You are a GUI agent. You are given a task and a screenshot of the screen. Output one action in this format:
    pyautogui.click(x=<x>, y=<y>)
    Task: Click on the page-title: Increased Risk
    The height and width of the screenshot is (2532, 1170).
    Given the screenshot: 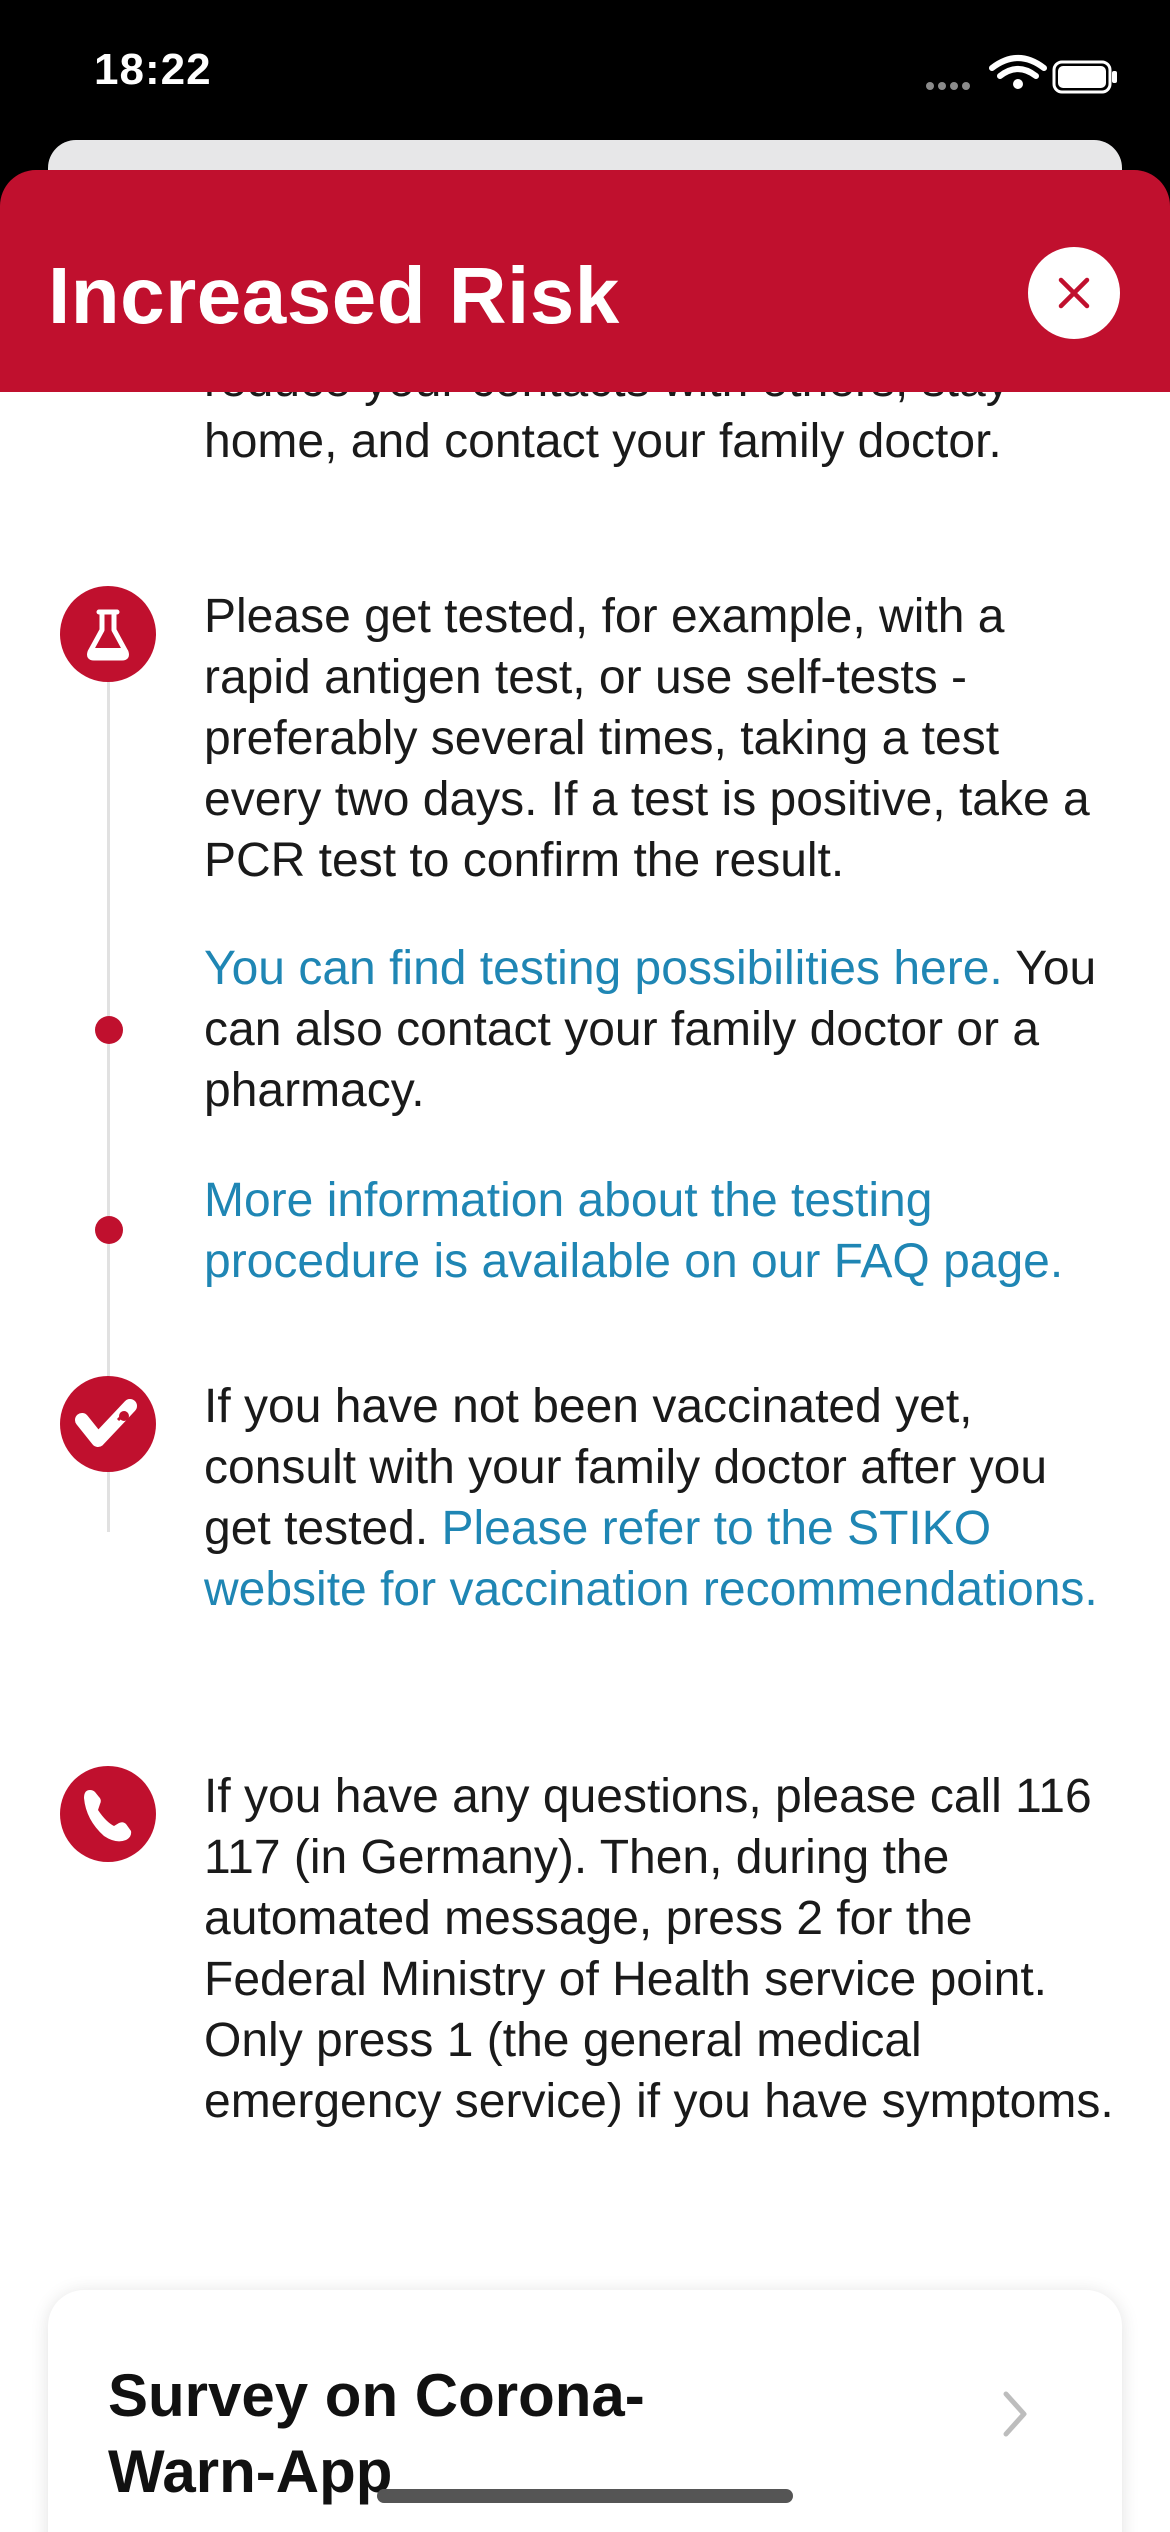 What is the action you would take?
    pyautogui.click(x=334, y=295)
    